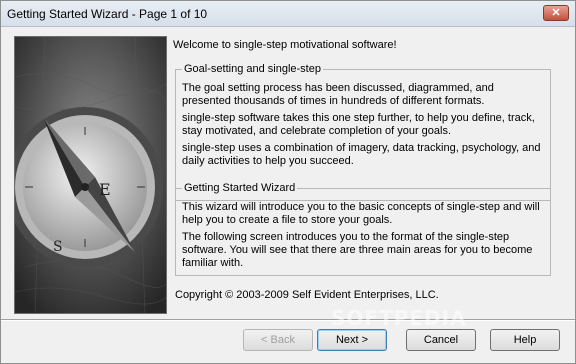  Describe the element at coordinates (288, 14) in the screenshot. I see `title-bar: Getting Started Wizard - Page 1 of 10 ✕` at that location.